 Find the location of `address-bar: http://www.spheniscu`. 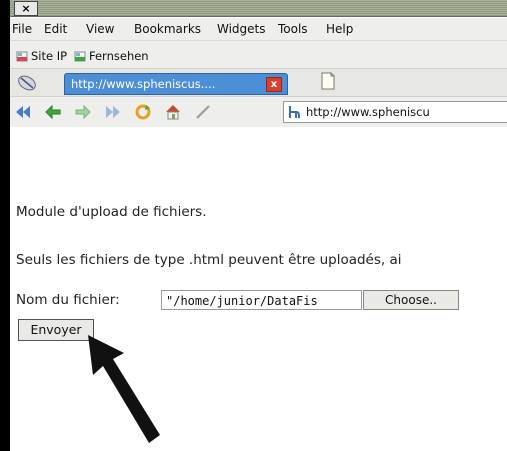

address-bar: http://www.spheniscu is located at coordinates (395, 112).